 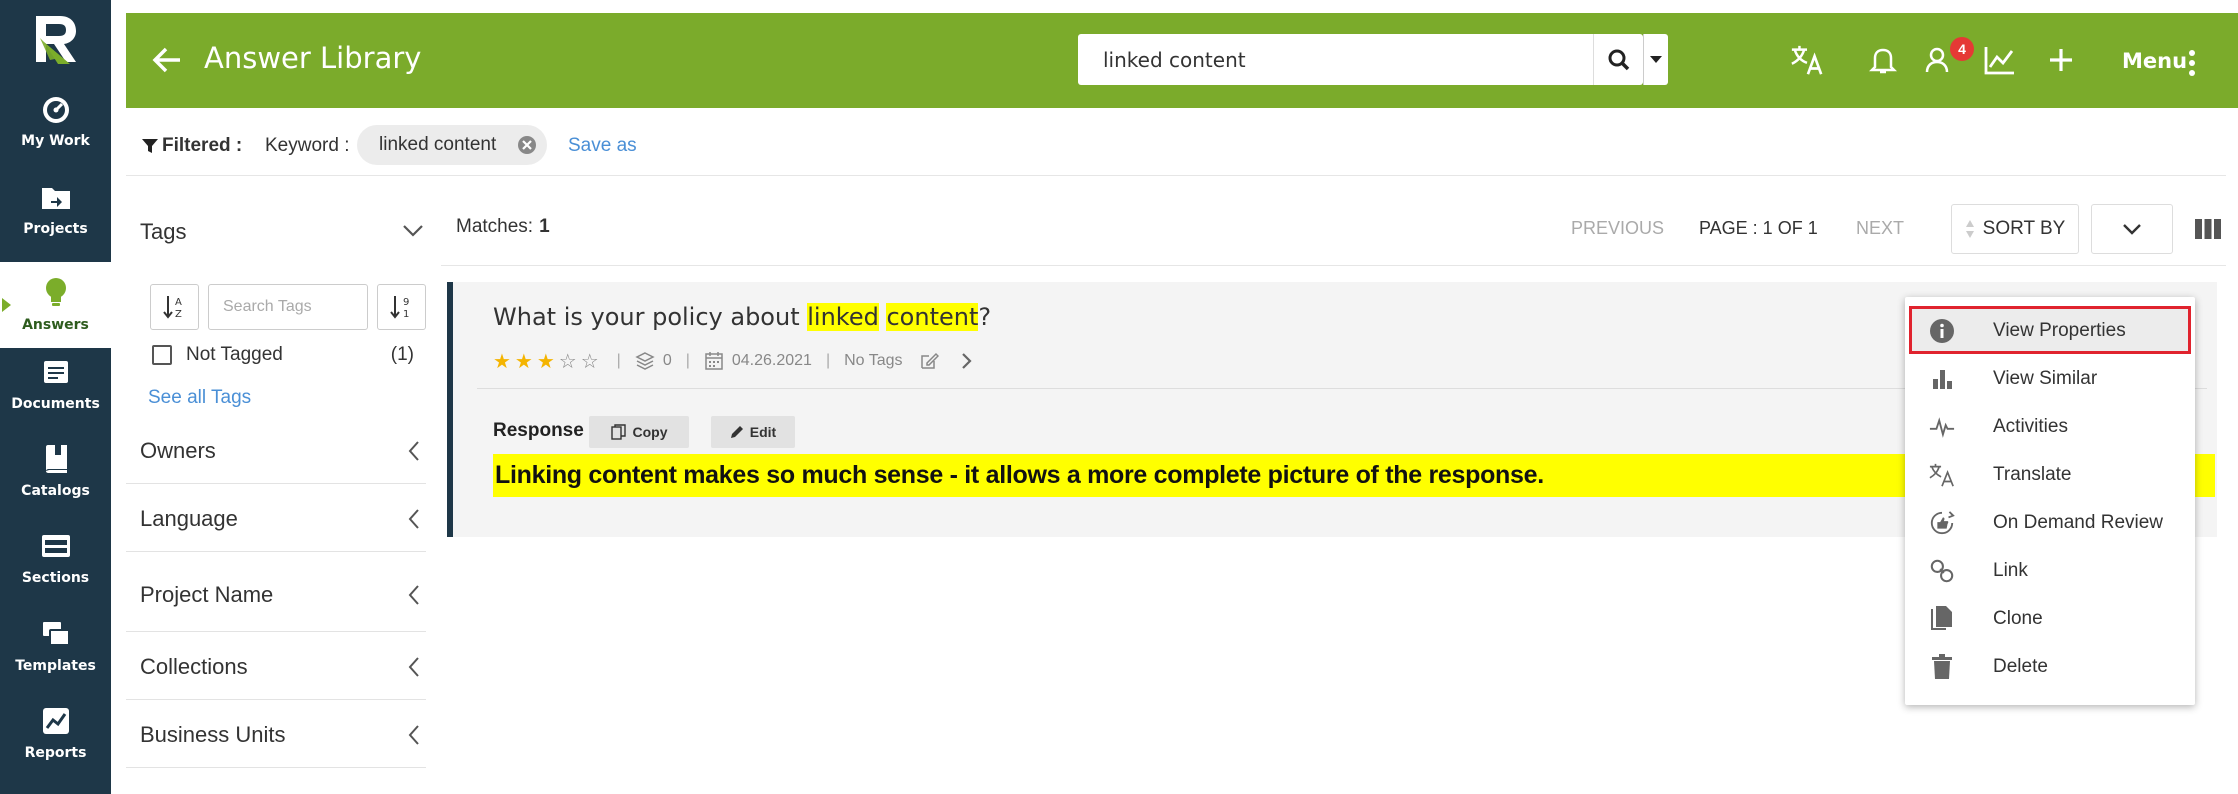 I want to click on nav-sections: Sections, so click(x=55, y=558).